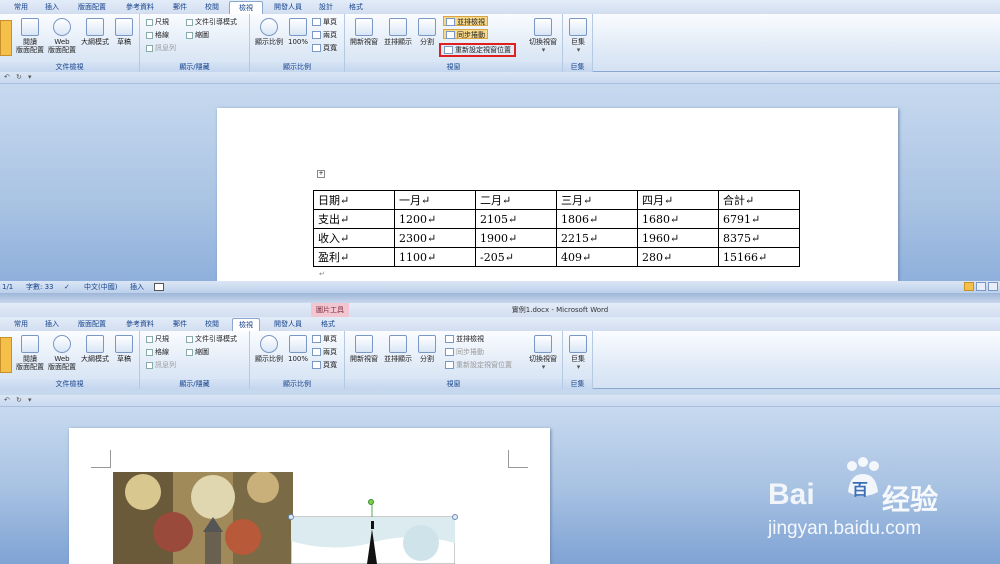  Describe the element at coordinates (354, 200) in the screenshot. I see `table-cell: 日期↵` at that location.